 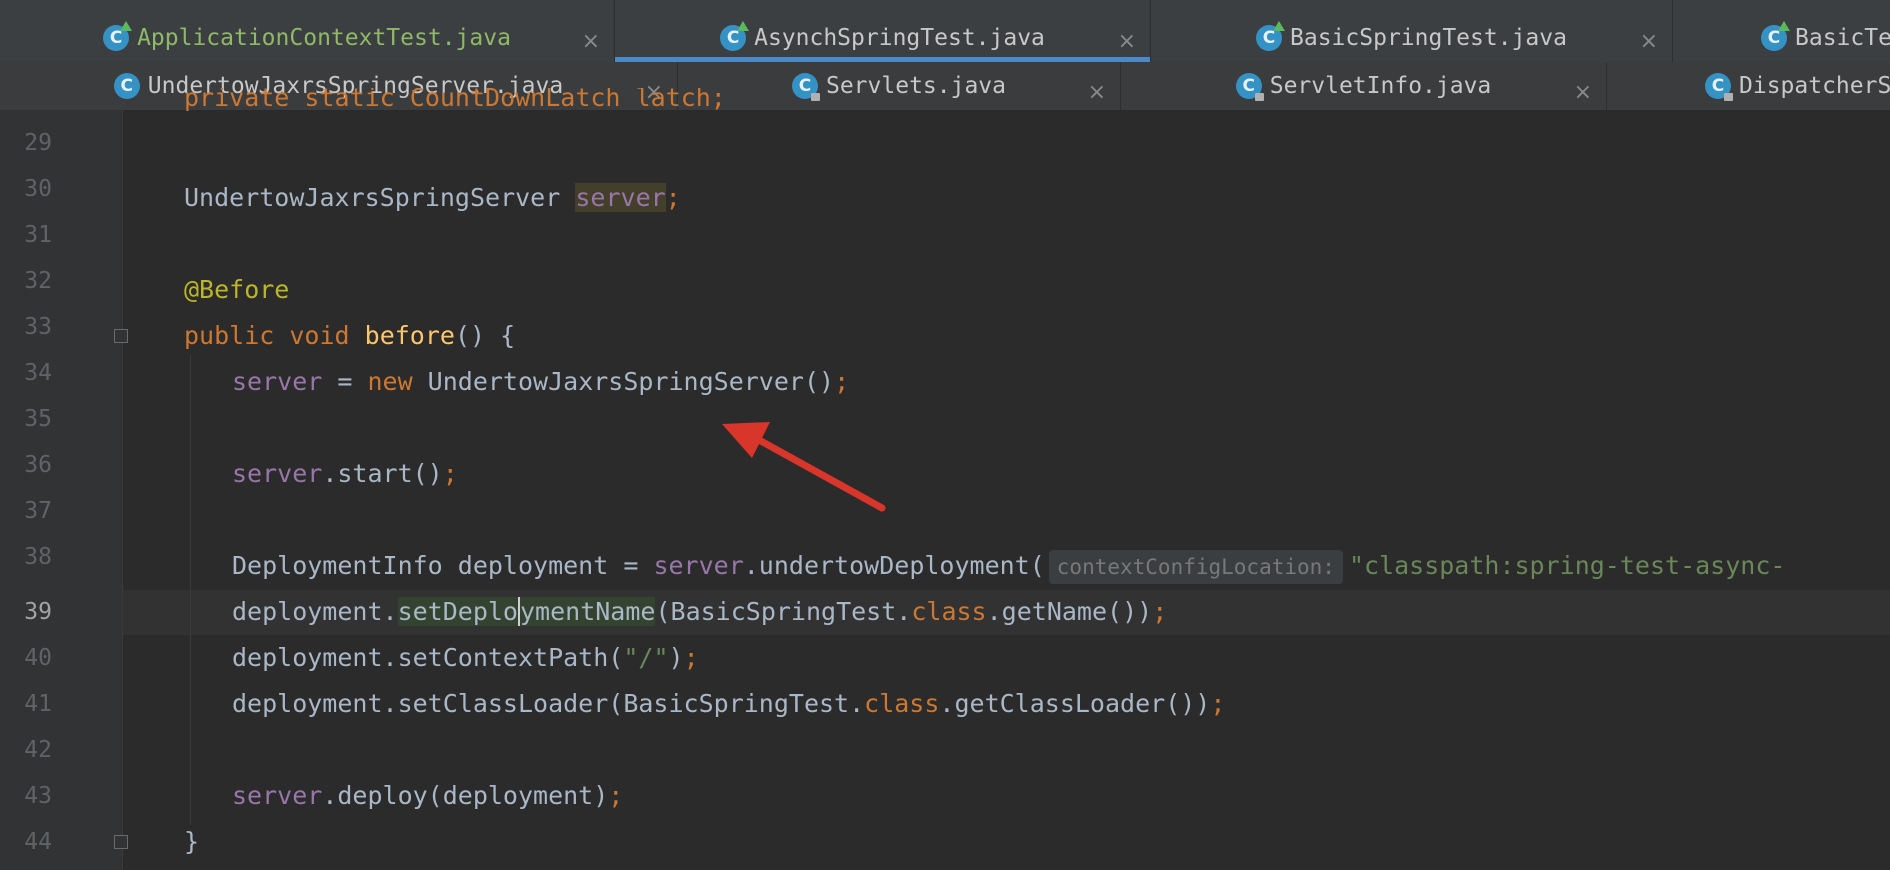 What do you see at coordinates (349, 336) in the screenshot?
I see `code-line-33: public void before() {` at bounding box center [349, 336].